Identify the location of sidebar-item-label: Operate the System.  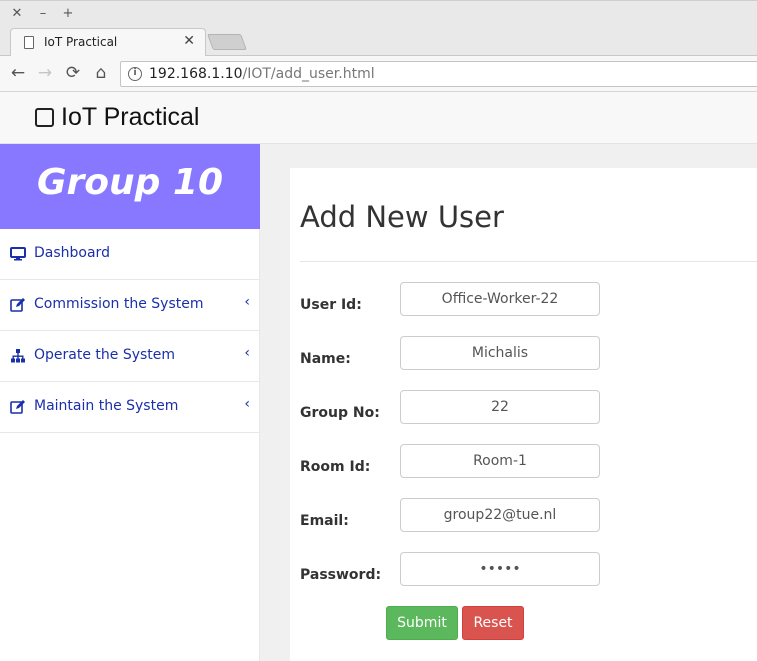
(105, 355).